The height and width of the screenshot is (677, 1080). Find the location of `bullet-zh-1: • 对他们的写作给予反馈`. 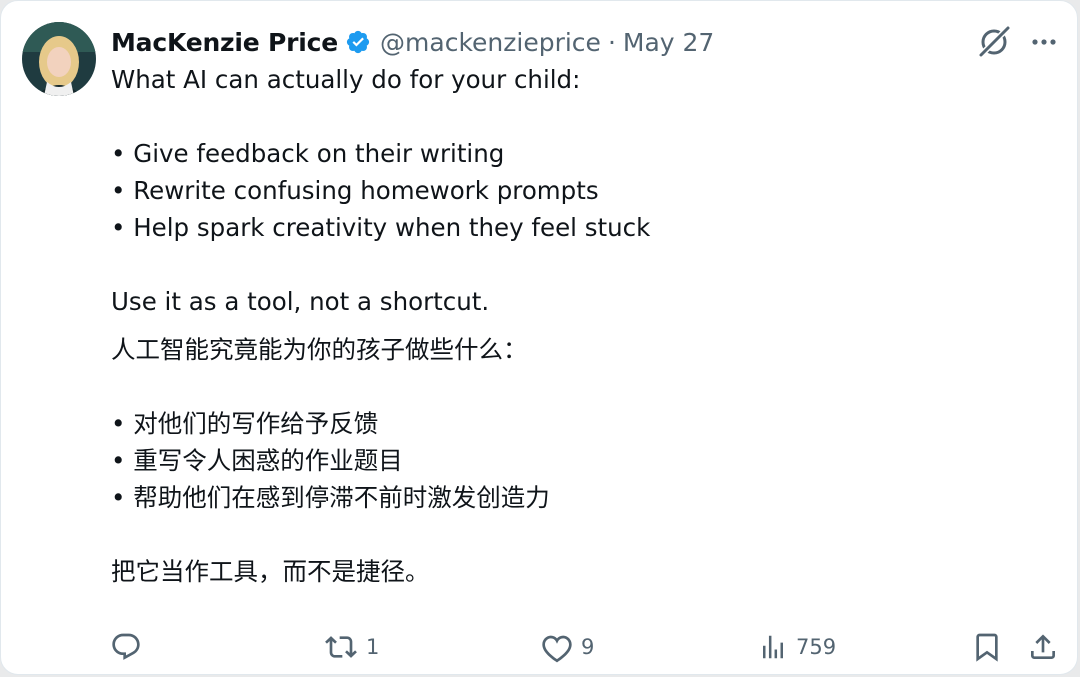

bullet-zh-1: • 对他们的写作给予反馈 is located at coordinates (245, 423).